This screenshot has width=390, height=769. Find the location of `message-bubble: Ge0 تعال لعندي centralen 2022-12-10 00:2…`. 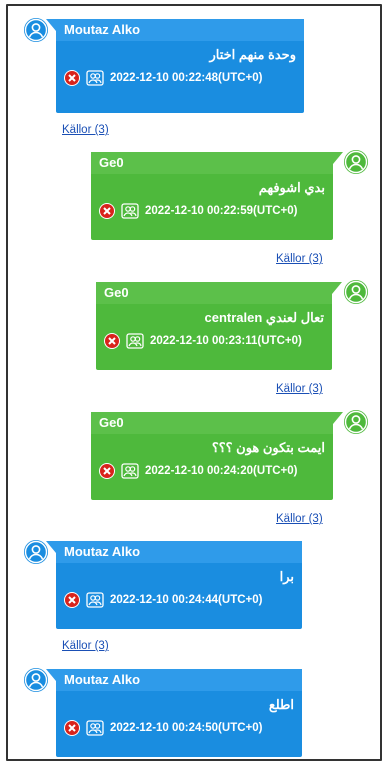

message-bubble: Ge0 تعال لعندي centralen 2022-12-10 00:2… is located at coordinates (219, 326).